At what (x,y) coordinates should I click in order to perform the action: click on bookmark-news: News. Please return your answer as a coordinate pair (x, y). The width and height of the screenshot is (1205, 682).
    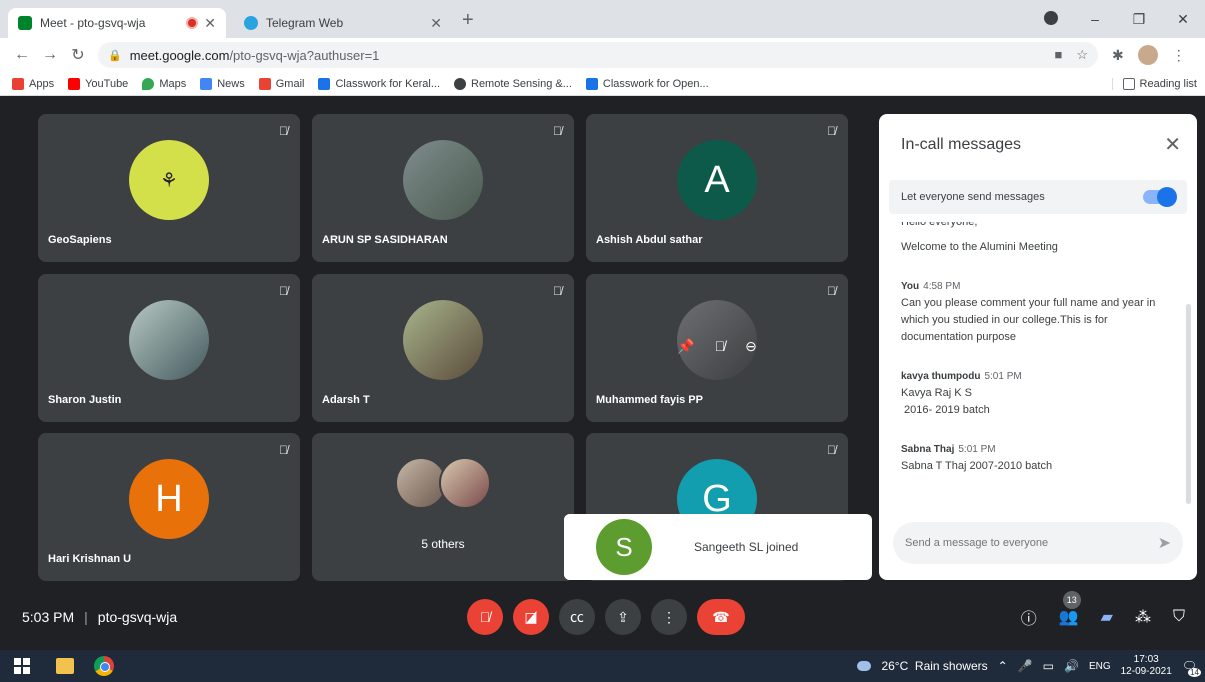
    Looking at the image, I should click on (222, 83).